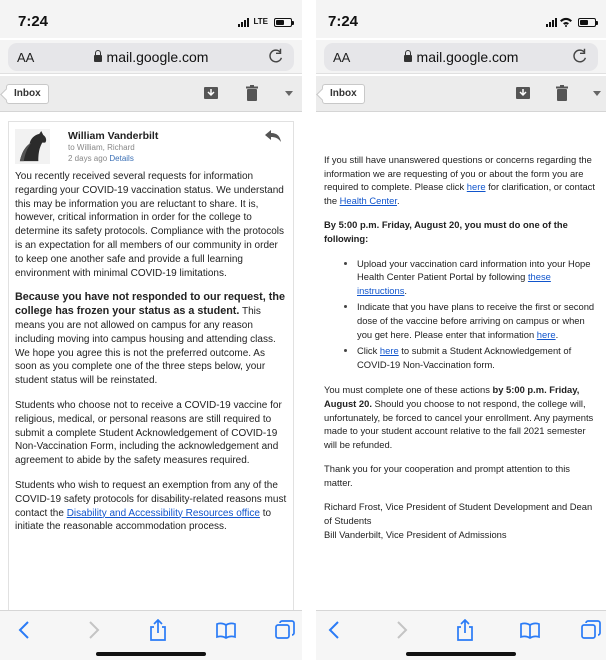 This screenshot has height=660, width=606. I want to click on status-icons: LTE, so click(266, 21).